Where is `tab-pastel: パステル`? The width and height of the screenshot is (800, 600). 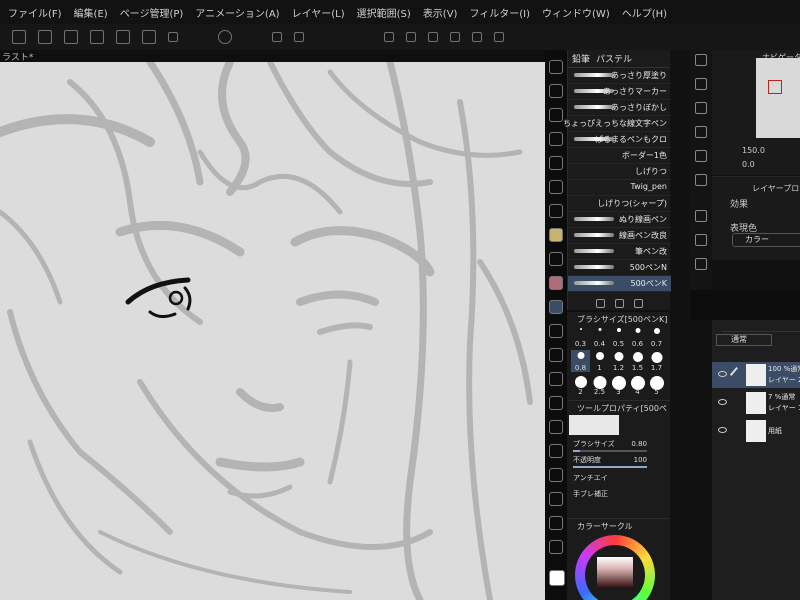
tab-pastel: パステル is located at coordinates (614, 58).